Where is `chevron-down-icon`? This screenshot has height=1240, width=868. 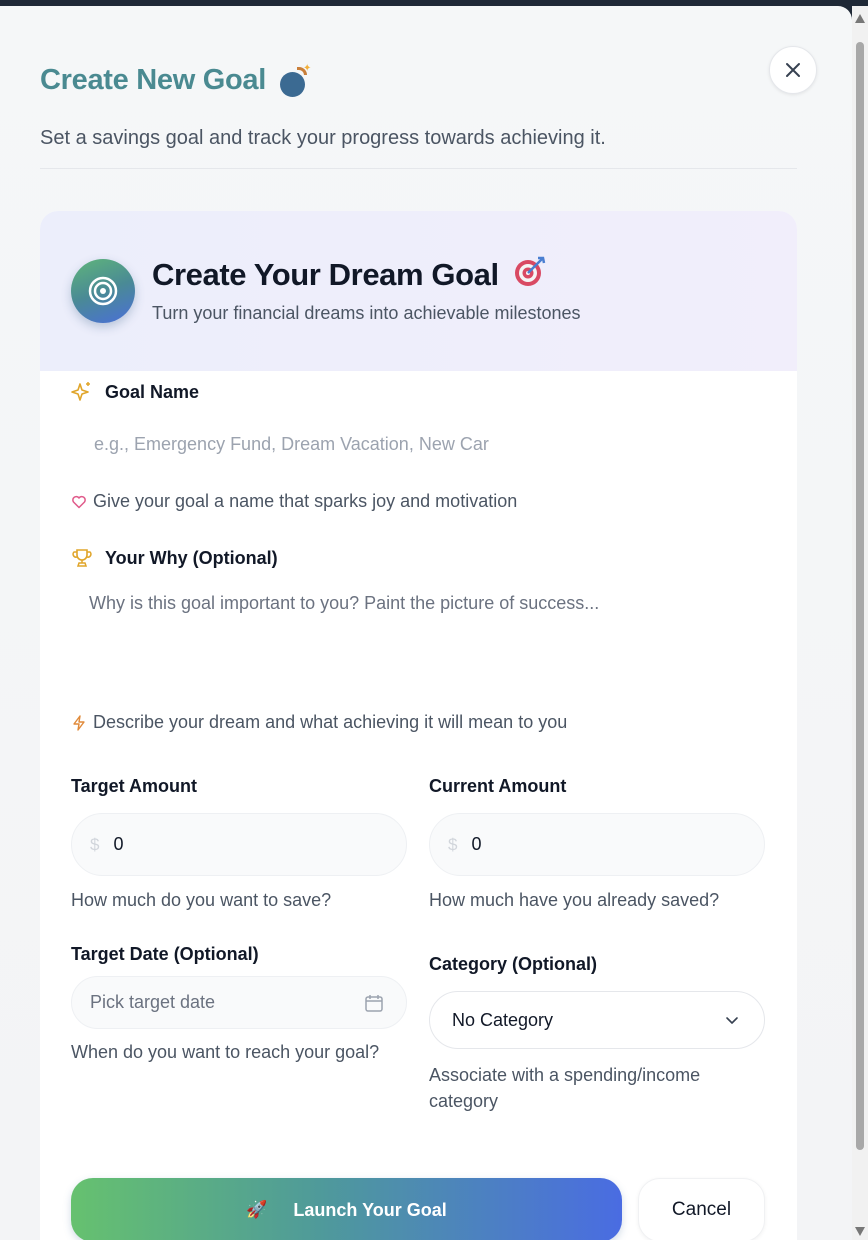
chevron-down-icon is located at coordinates (732, 1020).